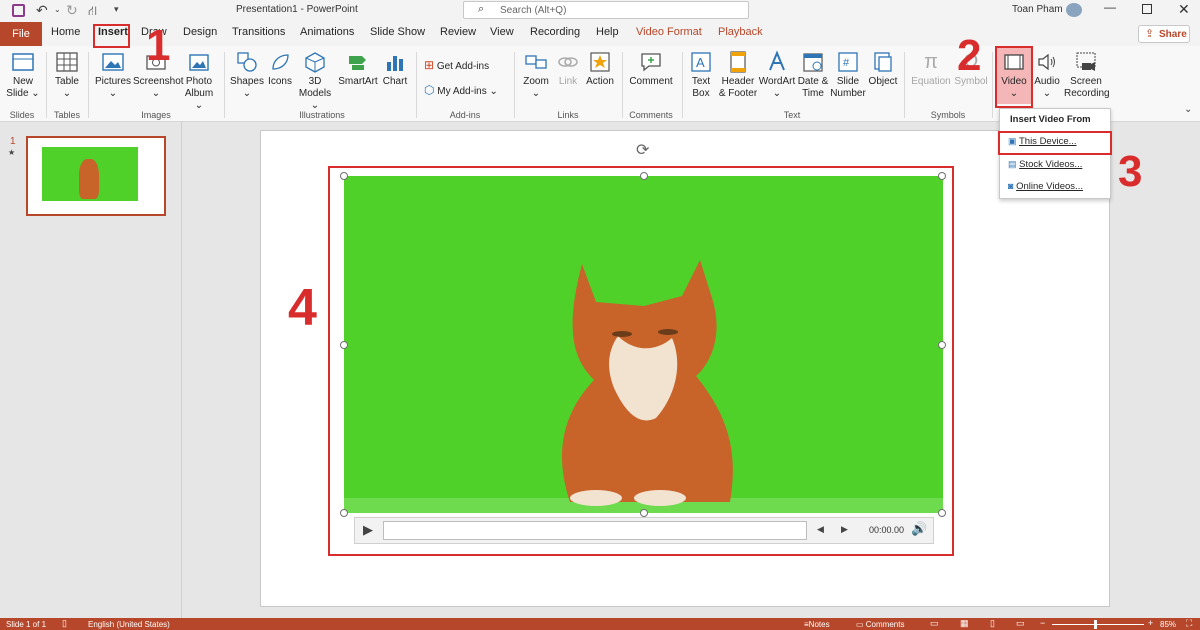  What do you see at coordinates (1188, 109) in the screenshot?
I see `collapse-ribbon-icon: ⌄` at bounding box center [1188, 109].